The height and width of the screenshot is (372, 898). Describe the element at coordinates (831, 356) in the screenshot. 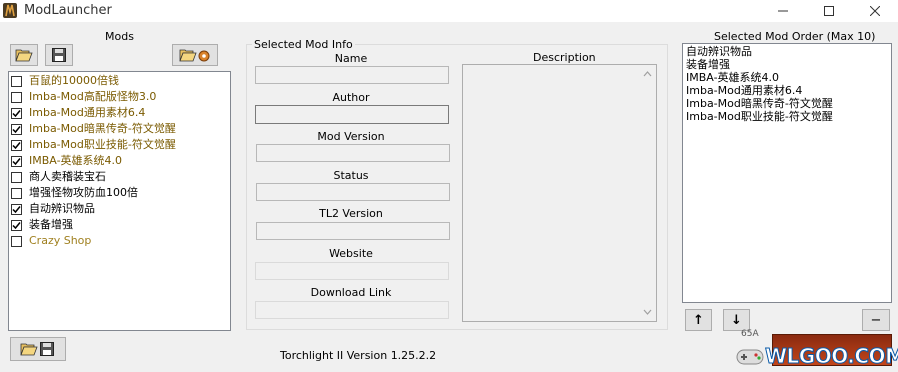

I see `watermark-text: WLGOO.COM` at that location.